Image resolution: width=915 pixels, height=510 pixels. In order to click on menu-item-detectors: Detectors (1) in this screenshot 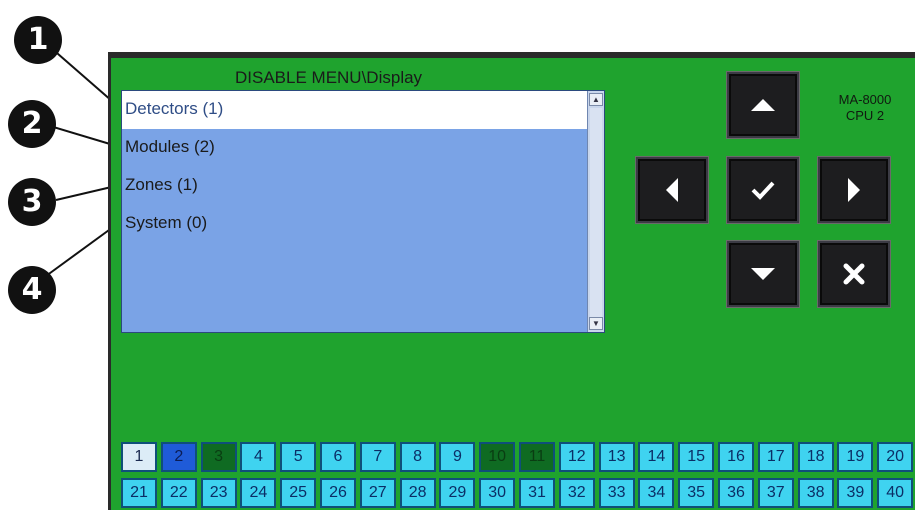, I will do `click(355, 110)`.